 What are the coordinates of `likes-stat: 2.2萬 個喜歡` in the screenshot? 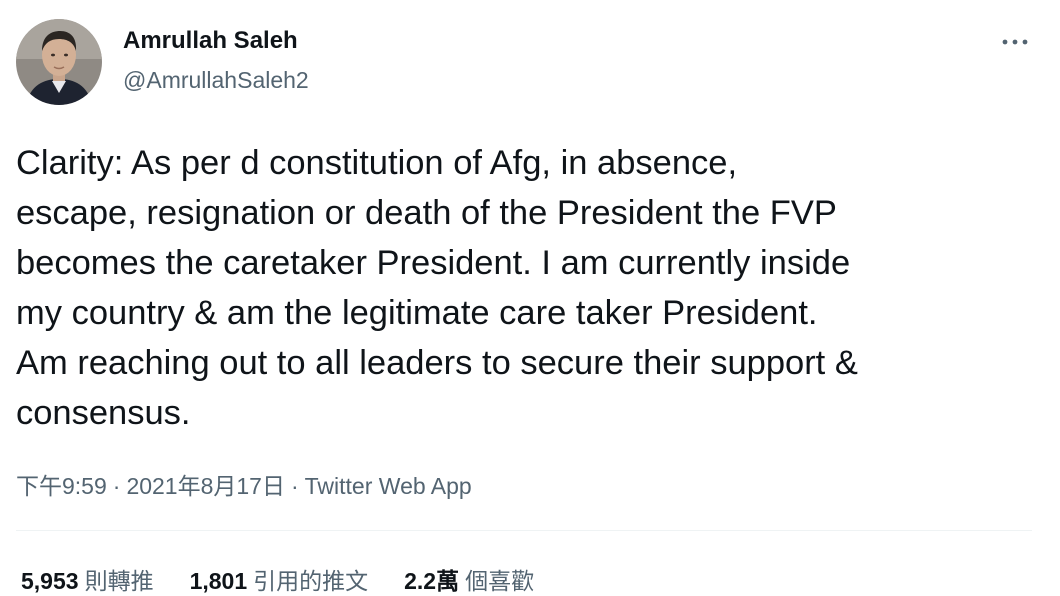 It's located at (469, 579).